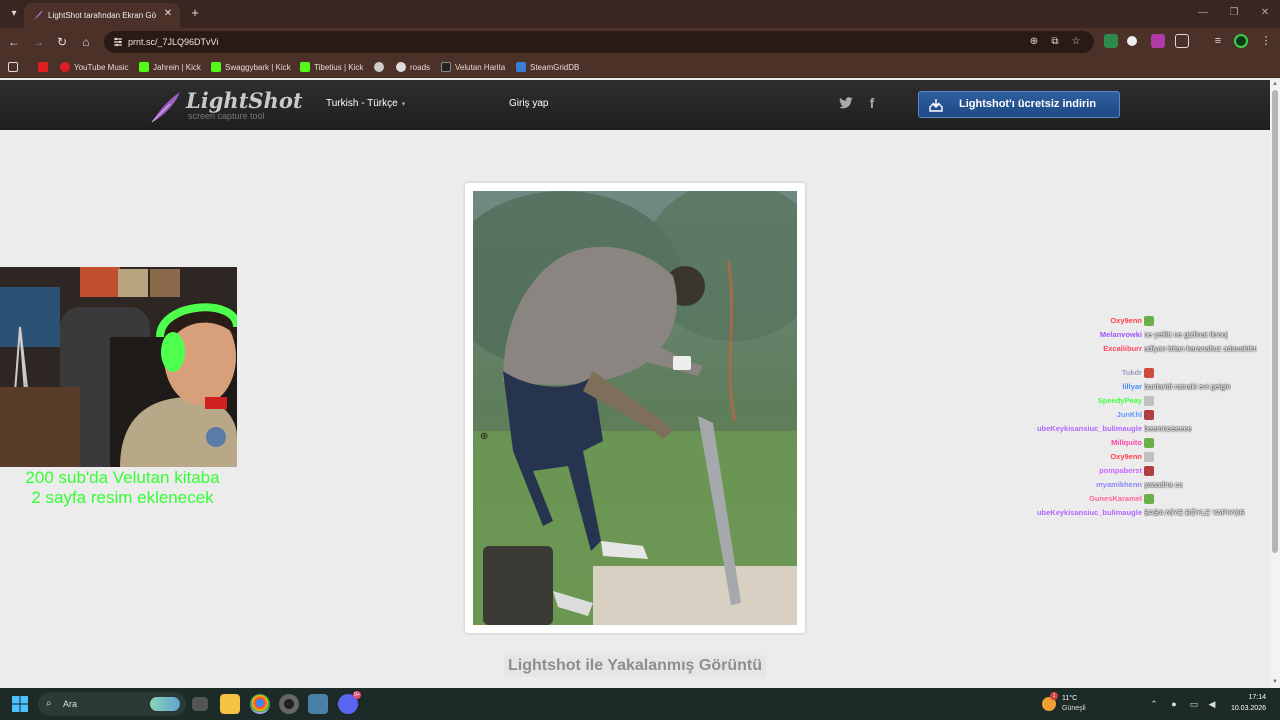 The height and width of the screenshot is (720, 1280). Describe the element at coordinates (1163, 484) in the screenshot. I see `chat-text: yaaadna ca` at that location.